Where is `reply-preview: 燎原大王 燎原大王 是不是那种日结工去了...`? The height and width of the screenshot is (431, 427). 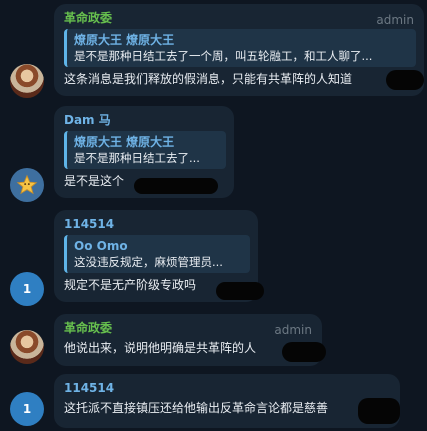
reply-preview: 燎原大王 燎原大王 是不是那种日结工去了... is located at coordinates (145, 150).